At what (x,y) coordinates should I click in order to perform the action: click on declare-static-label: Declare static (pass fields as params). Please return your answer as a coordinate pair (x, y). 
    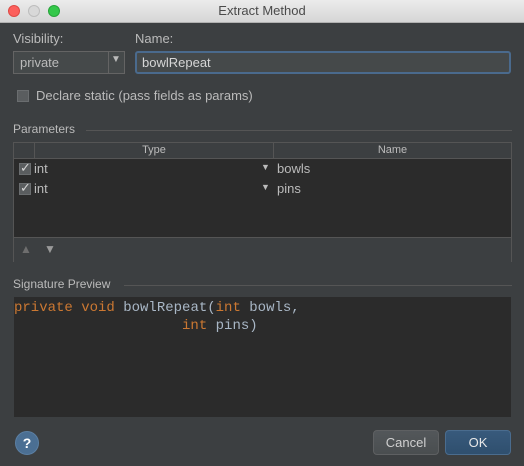
    Looking at the image, I should click on (144, 95).